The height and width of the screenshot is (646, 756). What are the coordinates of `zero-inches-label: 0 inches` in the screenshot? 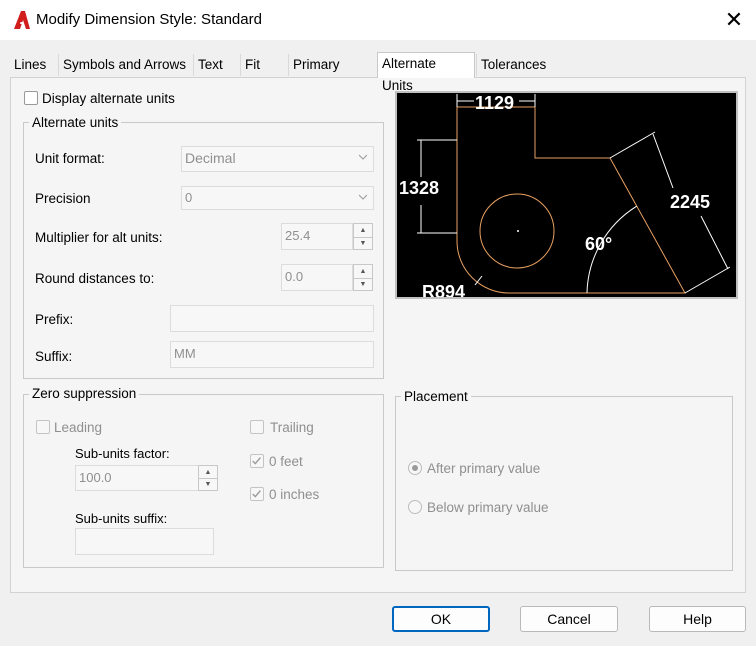 It's located at (294, 494).